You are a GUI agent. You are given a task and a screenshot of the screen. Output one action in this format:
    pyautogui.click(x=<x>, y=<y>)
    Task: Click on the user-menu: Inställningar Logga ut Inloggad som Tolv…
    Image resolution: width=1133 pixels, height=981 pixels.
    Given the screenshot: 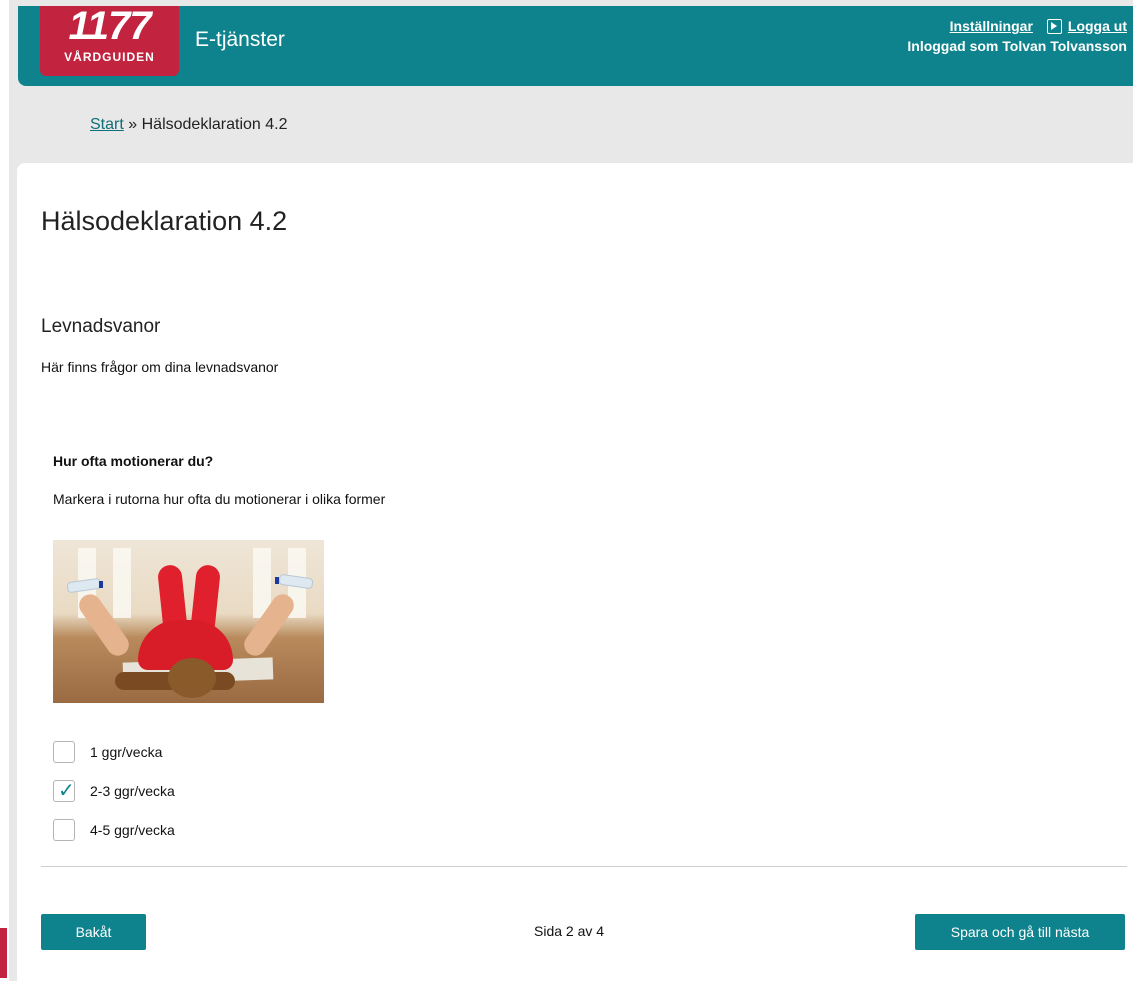 What is the action you would take?
    pyautogui.click(x=1017, y=36)
    